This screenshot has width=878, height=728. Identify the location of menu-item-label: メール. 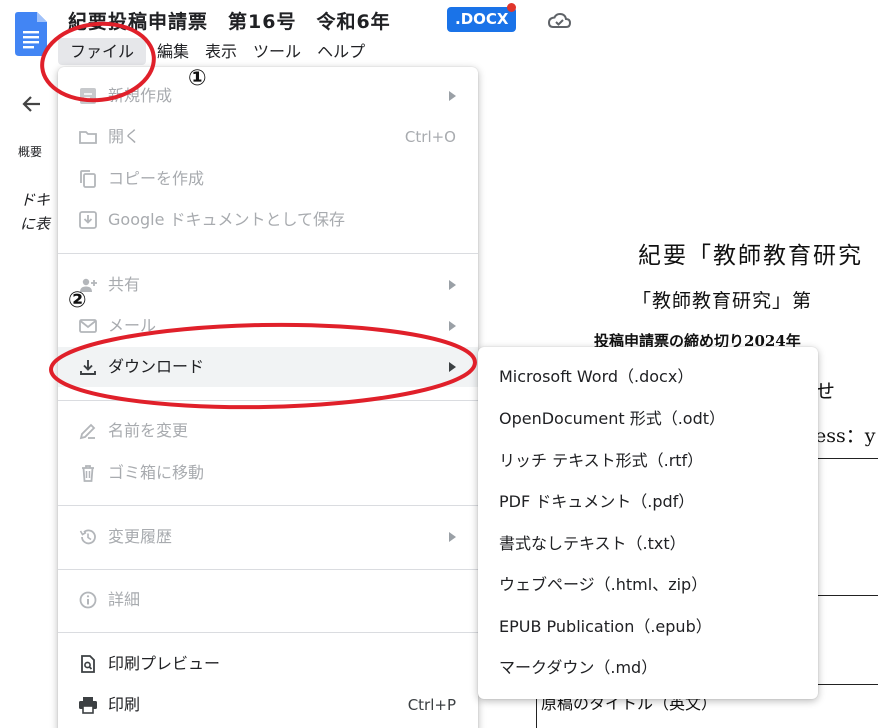
(132, 325).